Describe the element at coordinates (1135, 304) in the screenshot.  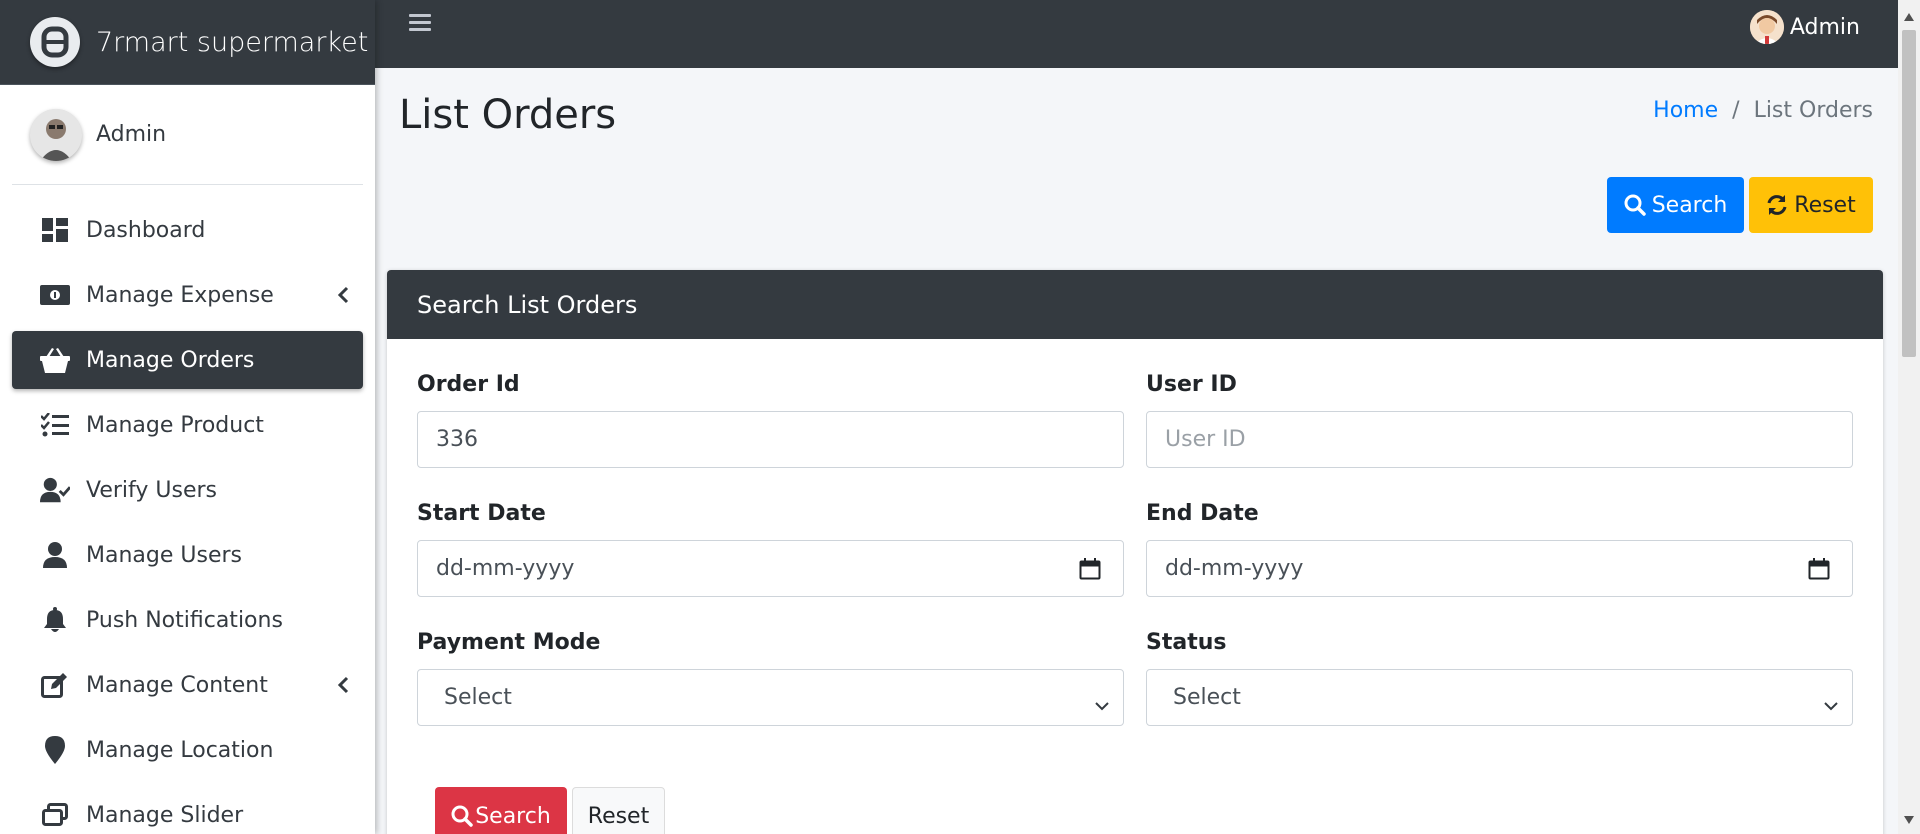
I see `card-title: Search List Orders` at that location.